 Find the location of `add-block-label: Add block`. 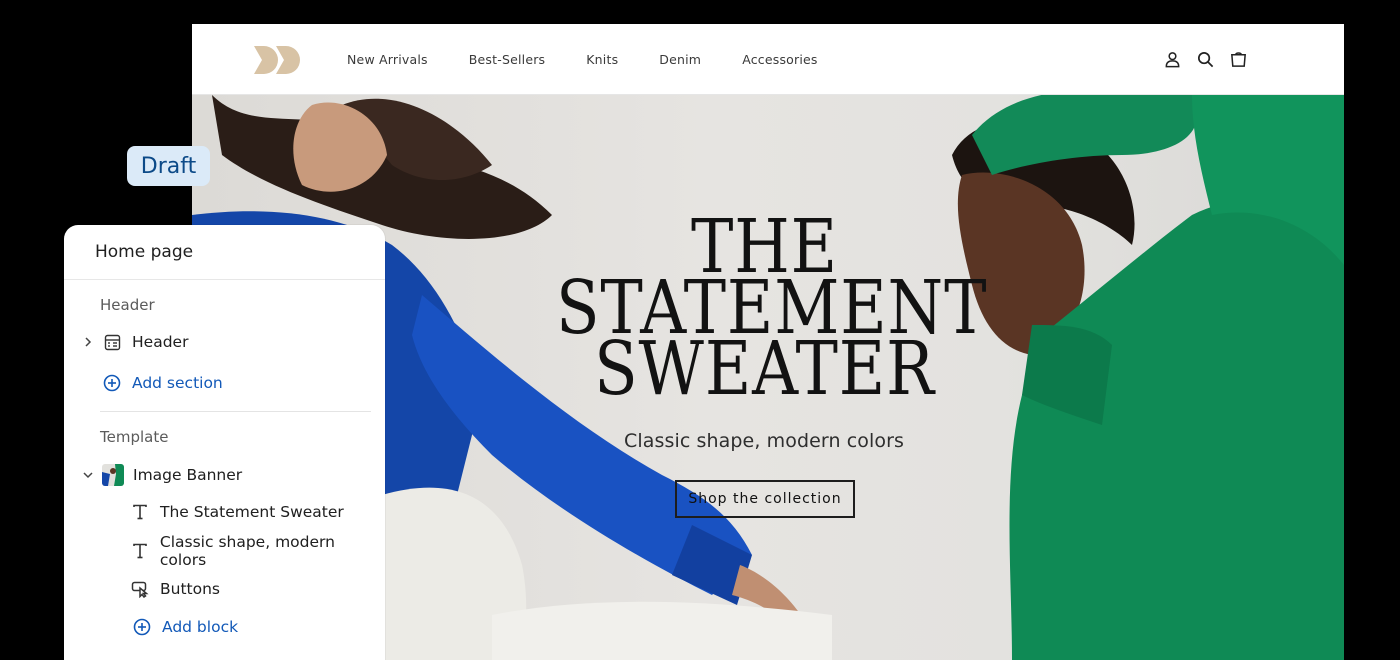

add-block-label: Add block is located at coordinates (200, 627).